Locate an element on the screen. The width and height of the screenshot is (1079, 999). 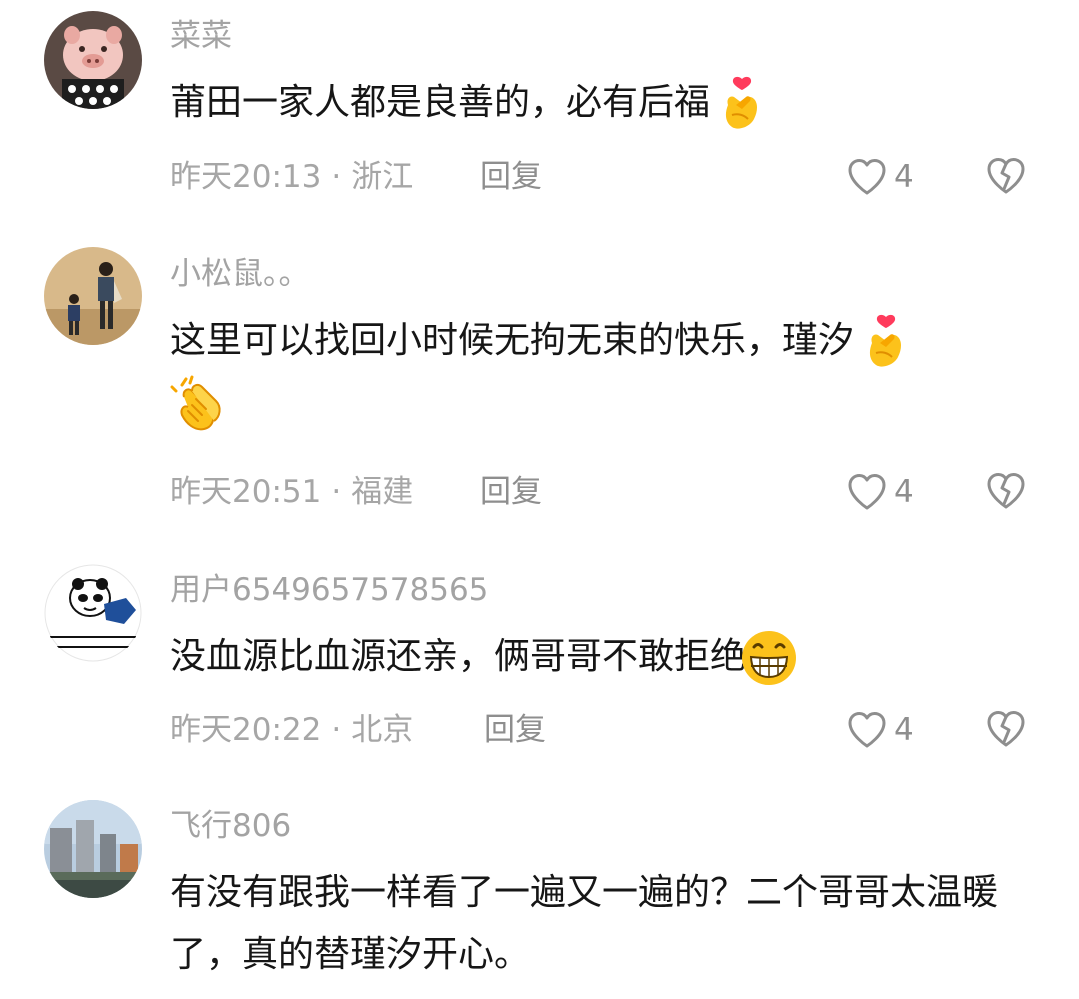
comment-time: 昨天20:51 is located at coordinates (246, 492).